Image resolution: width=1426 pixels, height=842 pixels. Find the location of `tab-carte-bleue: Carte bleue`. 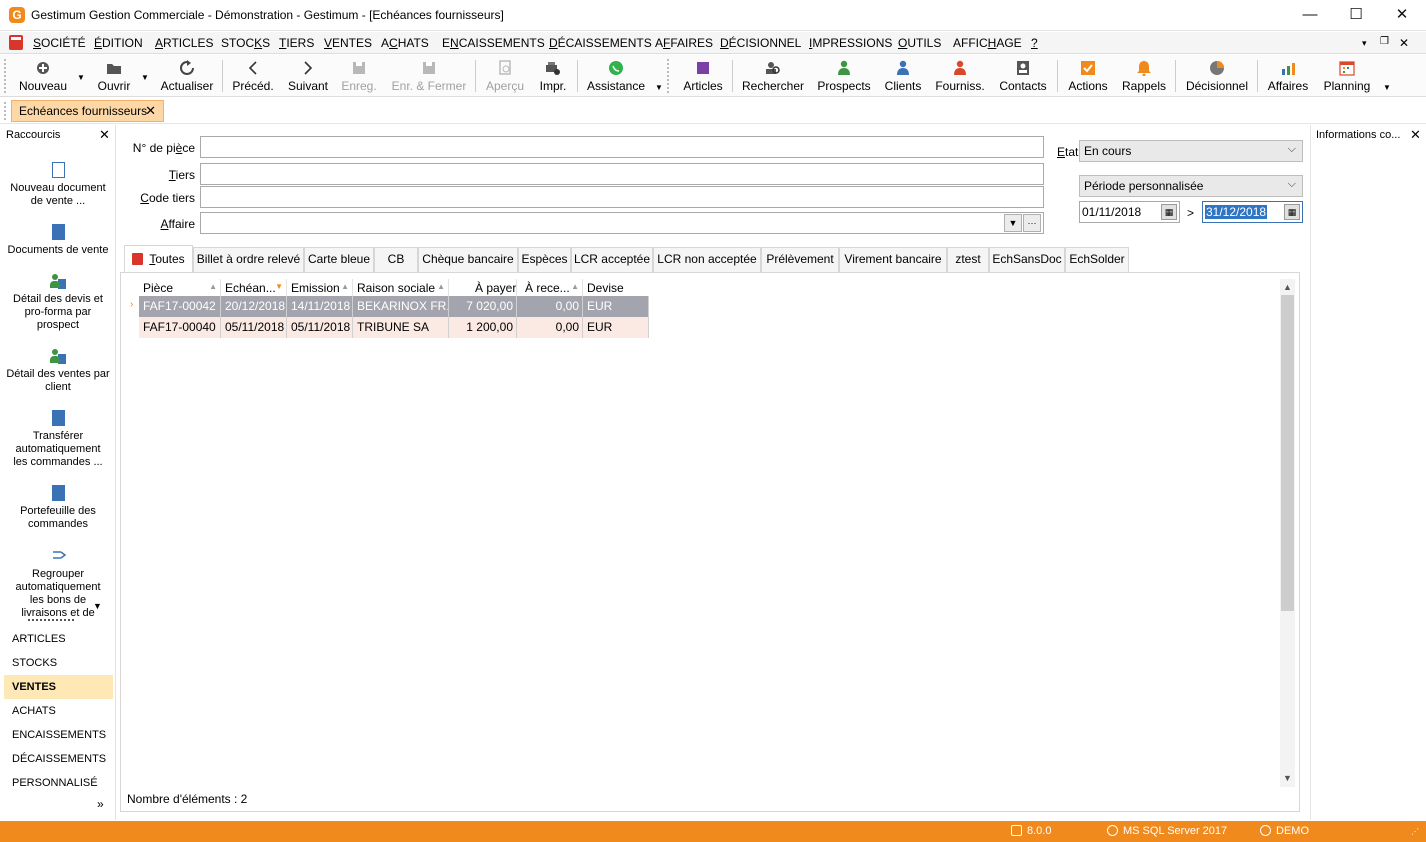

tab-carte-bleue: Carte bleue is located at coordinates (339, 259).